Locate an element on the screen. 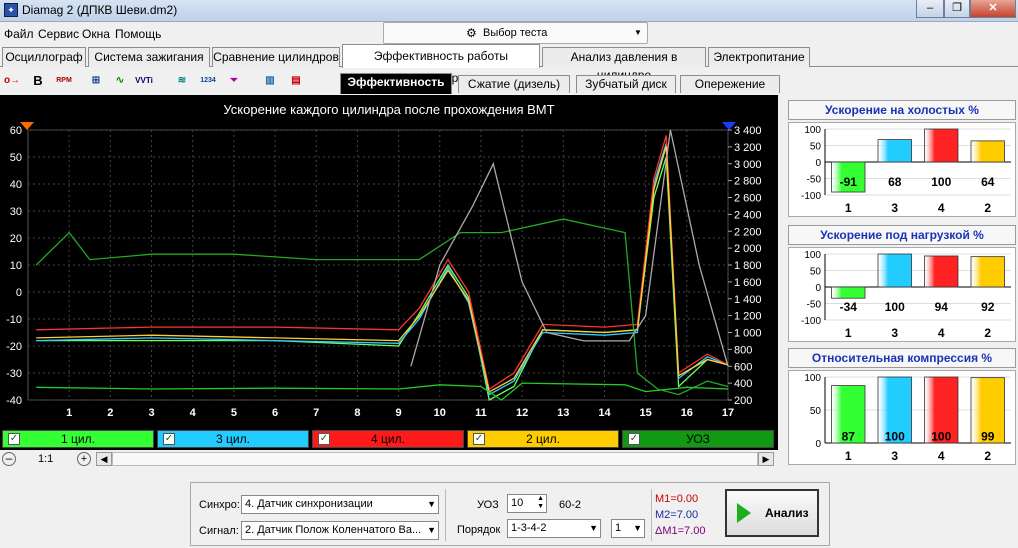 Image resolution: width=1018 pixels, height=548 pixels. compression-title: Относительная компрессия % is located at coordinates (902, 358).